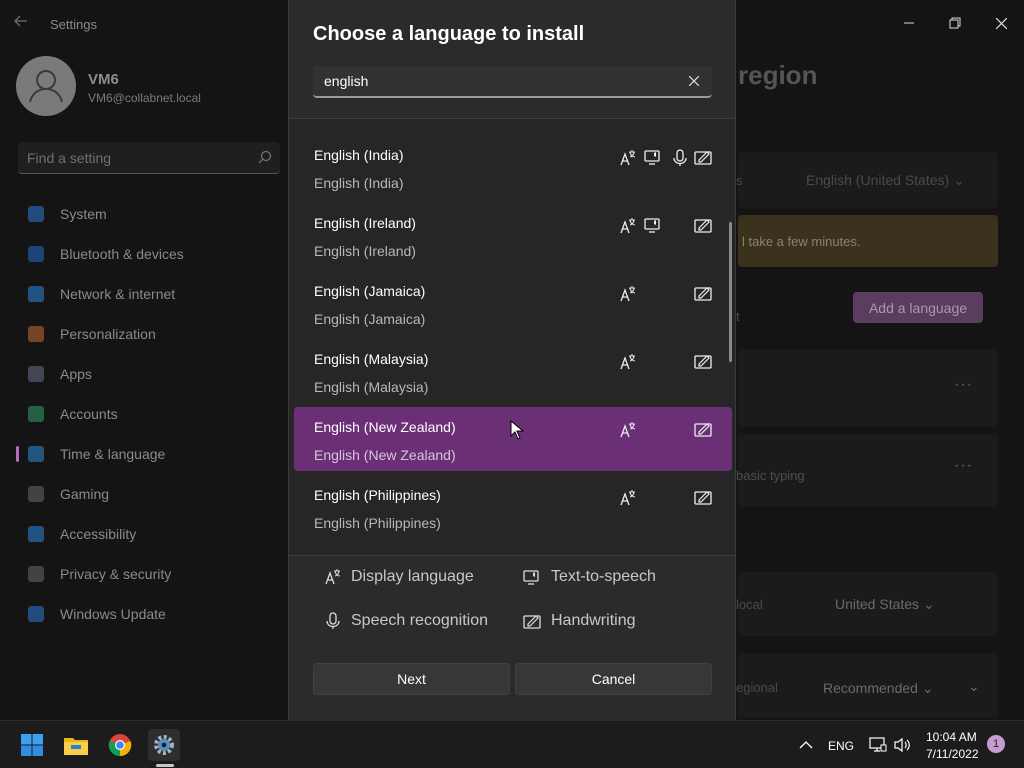 The width and height of the screenshot is (1024, 768). What do you see at coordinates (149, 494) in the screenshot?
I see `sidebar-item-gaming: Gaming` at bounding box center [149, 494].